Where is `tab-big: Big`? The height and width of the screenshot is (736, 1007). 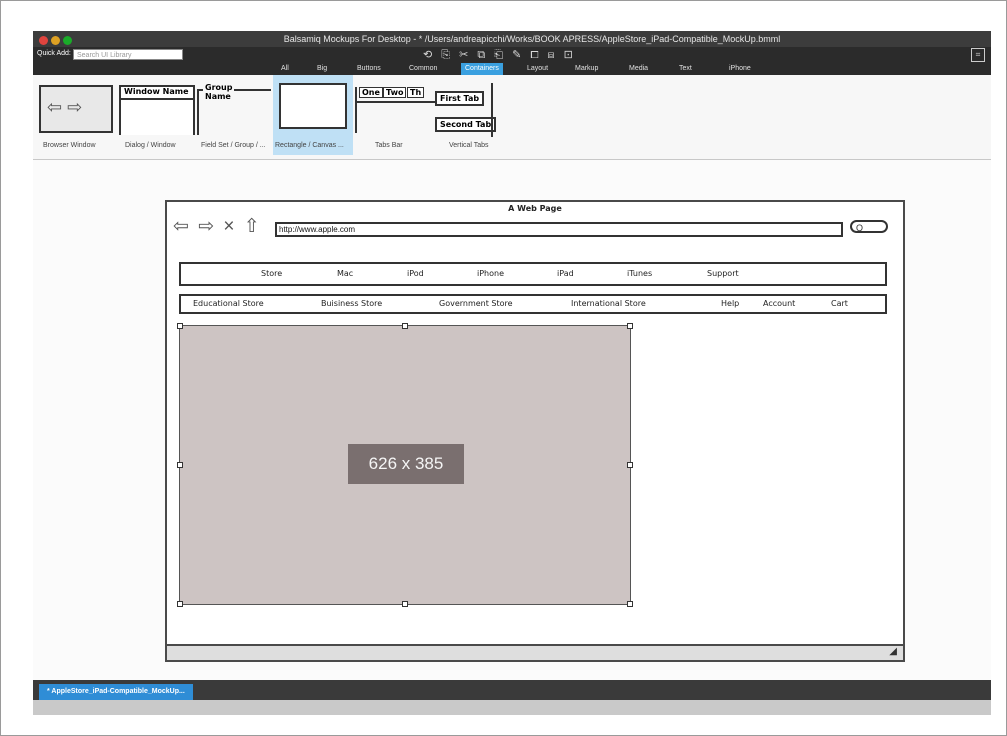 tab-big: Big is located at coordinates (322, 69).